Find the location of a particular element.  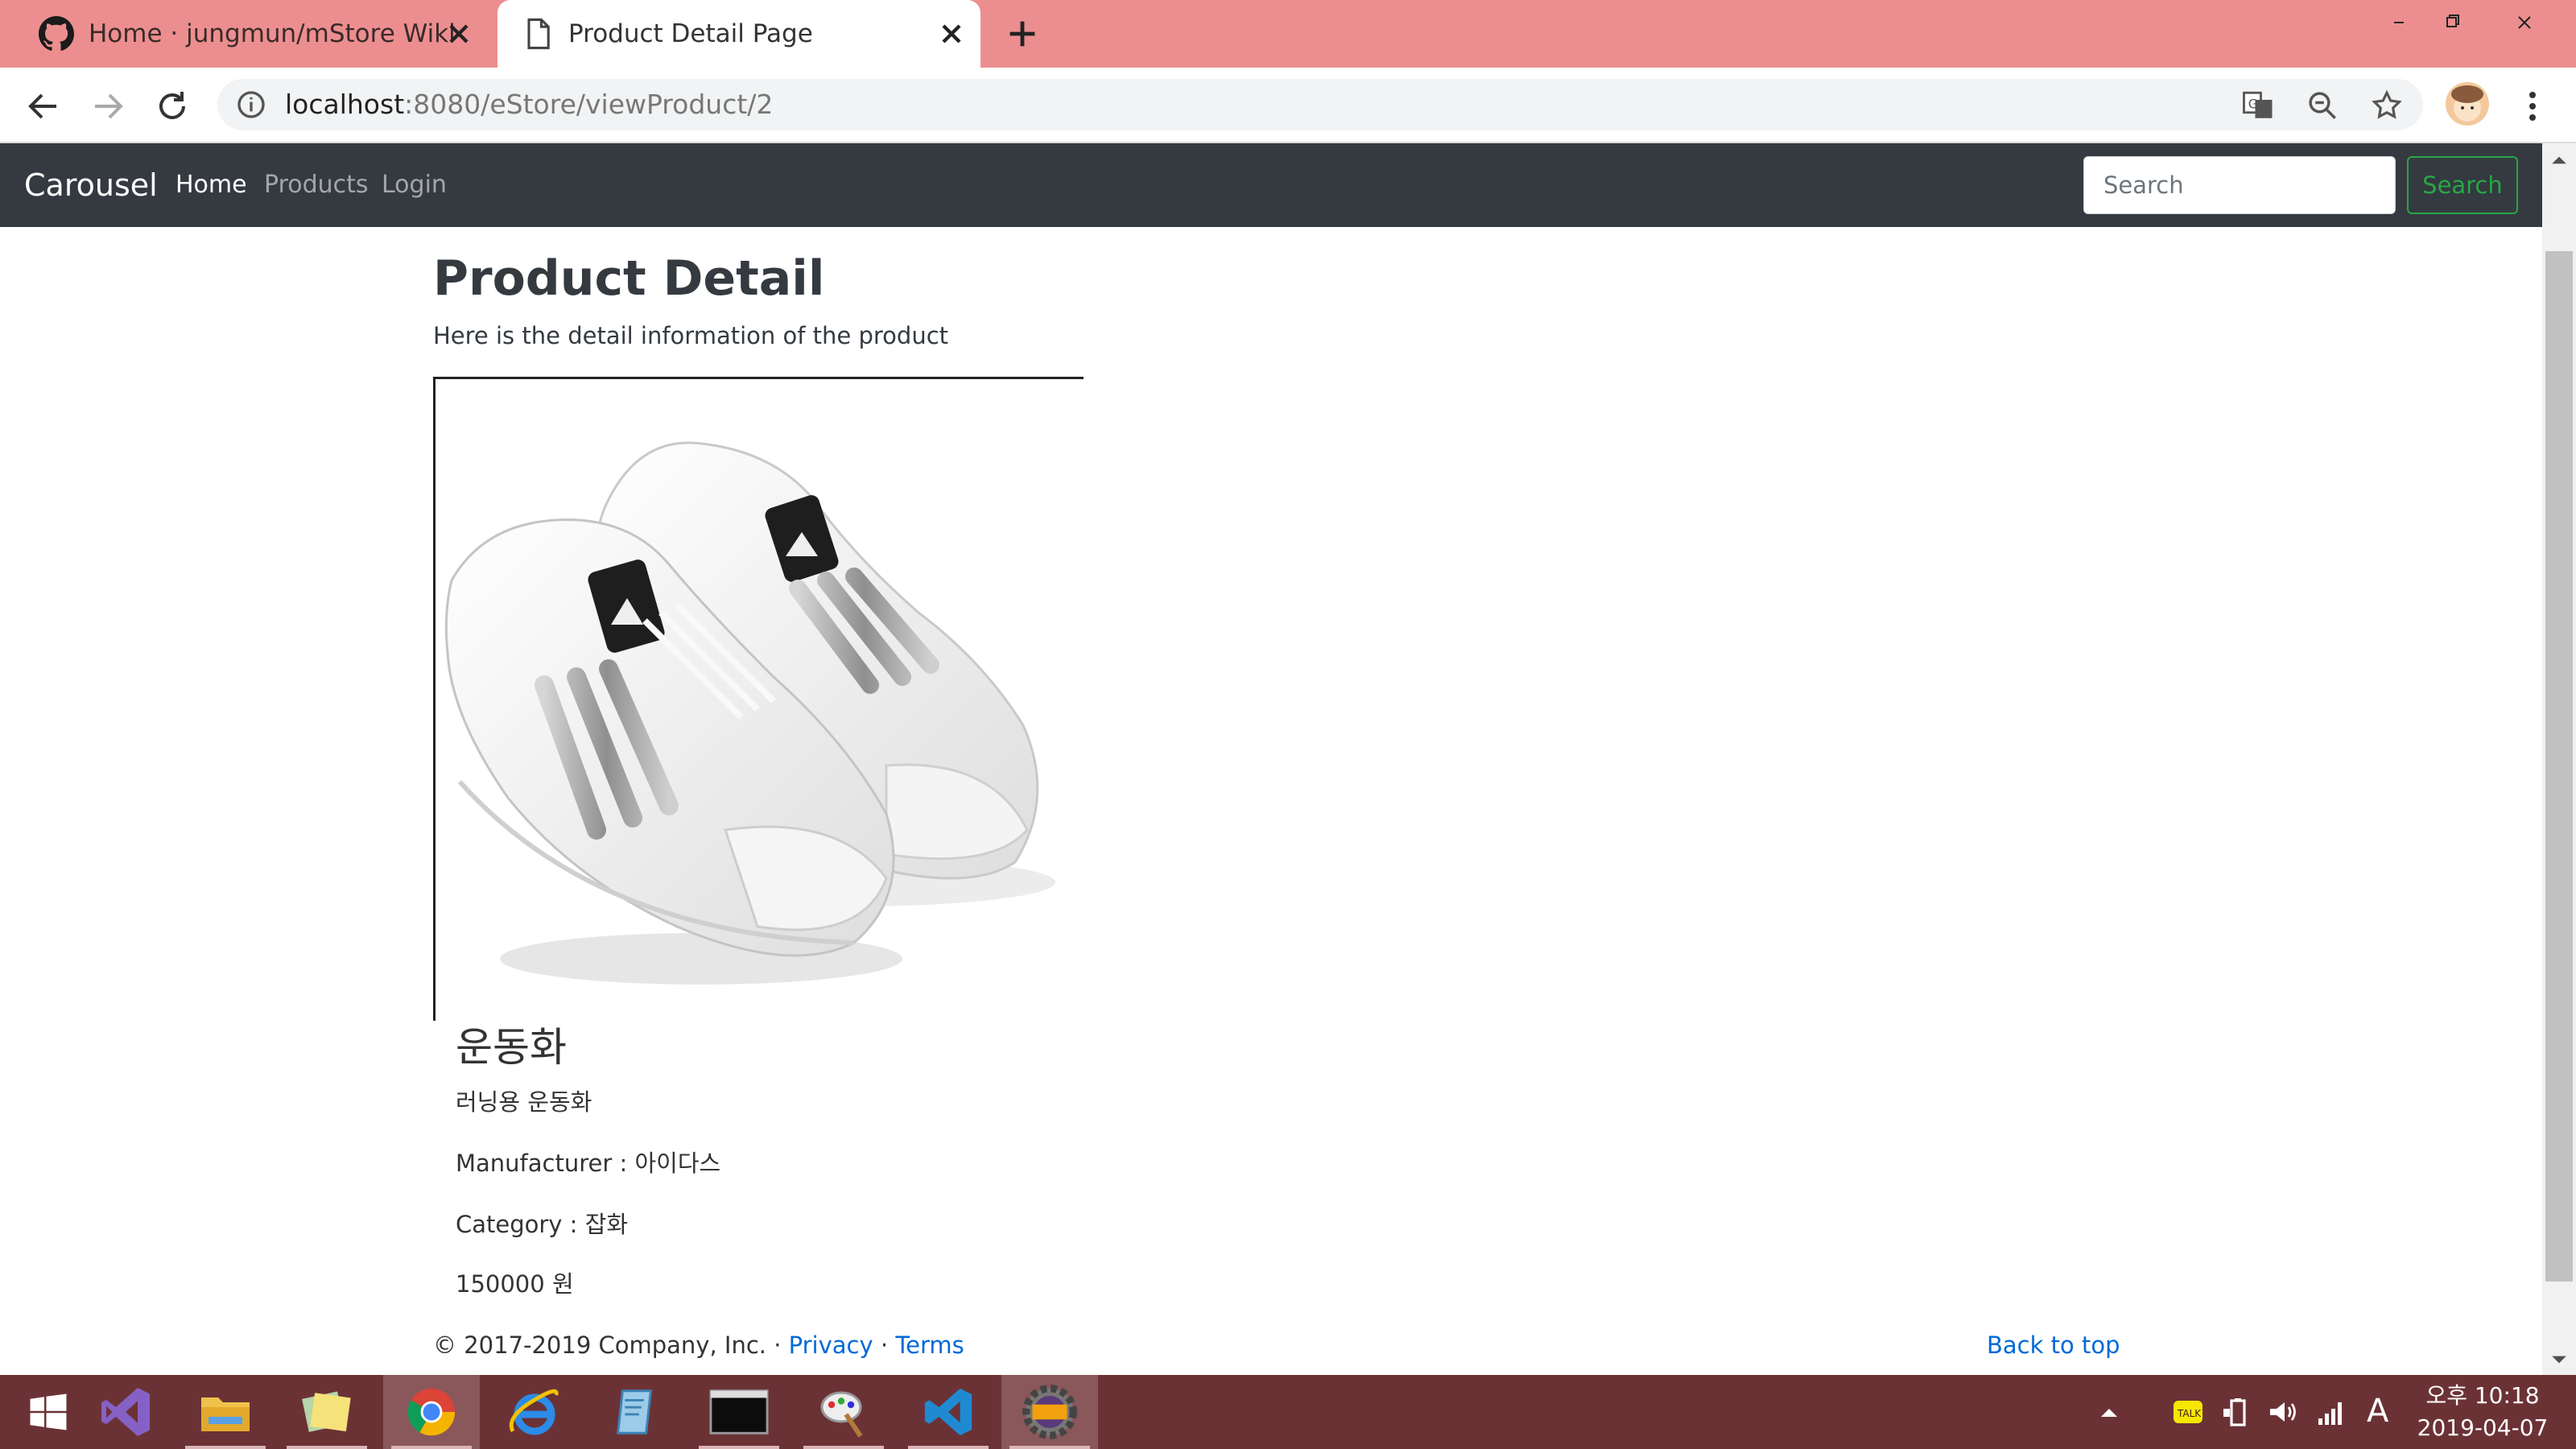

clock-date: 2019-04-07 is located at coordinates (2483, 1427).